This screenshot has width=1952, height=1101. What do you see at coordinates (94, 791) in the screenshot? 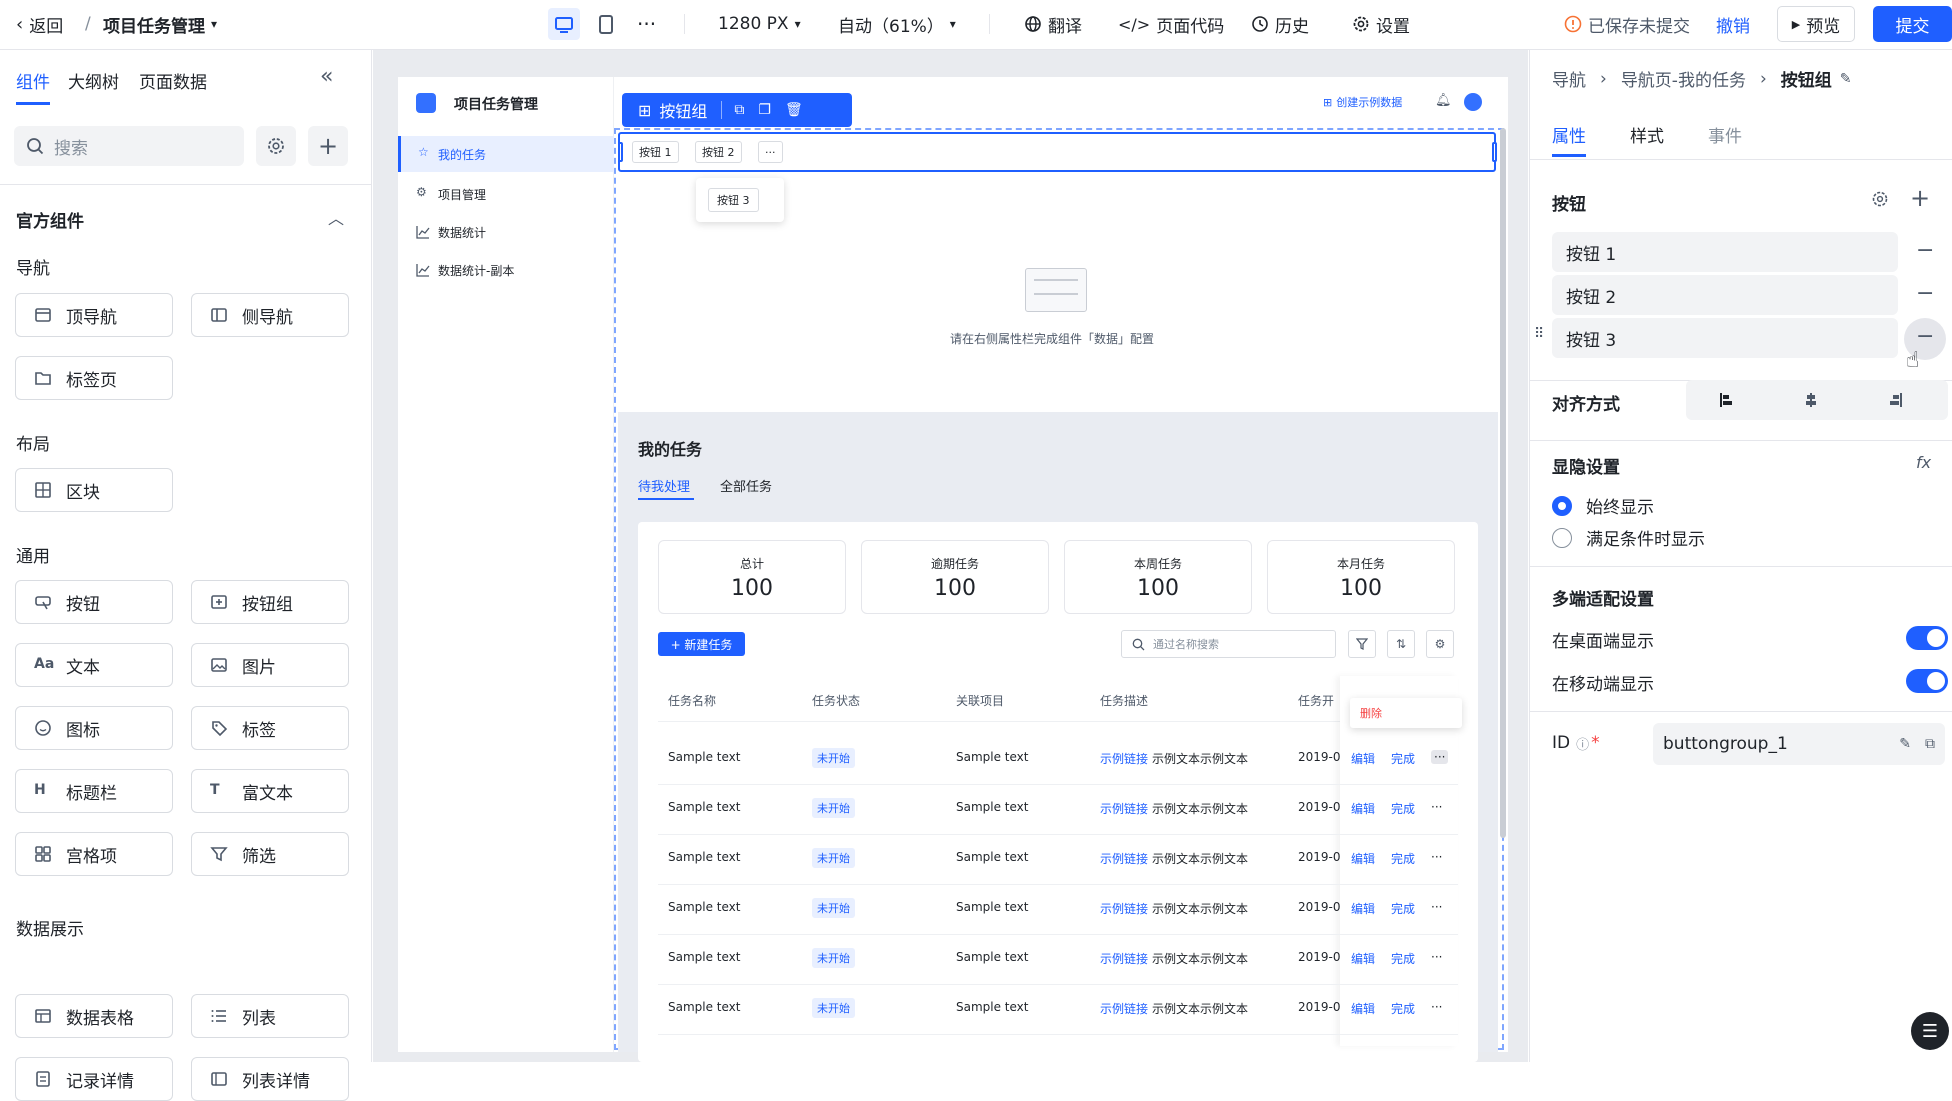
I see `component-title-bar: H 标题栏` at bounding box center [94, 791].